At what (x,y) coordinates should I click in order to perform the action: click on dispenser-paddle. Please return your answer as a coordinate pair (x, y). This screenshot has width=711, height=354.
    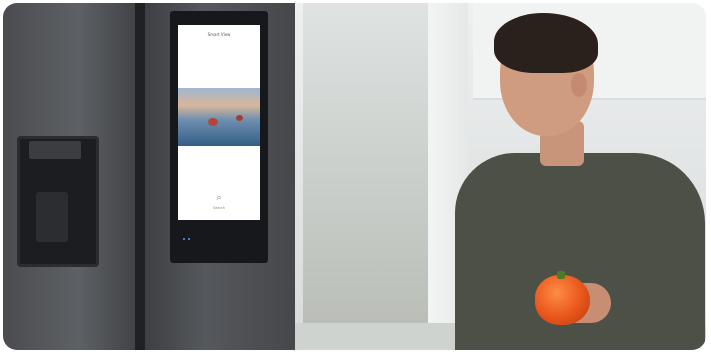
    Looking at the image, I should click on (52, 217).